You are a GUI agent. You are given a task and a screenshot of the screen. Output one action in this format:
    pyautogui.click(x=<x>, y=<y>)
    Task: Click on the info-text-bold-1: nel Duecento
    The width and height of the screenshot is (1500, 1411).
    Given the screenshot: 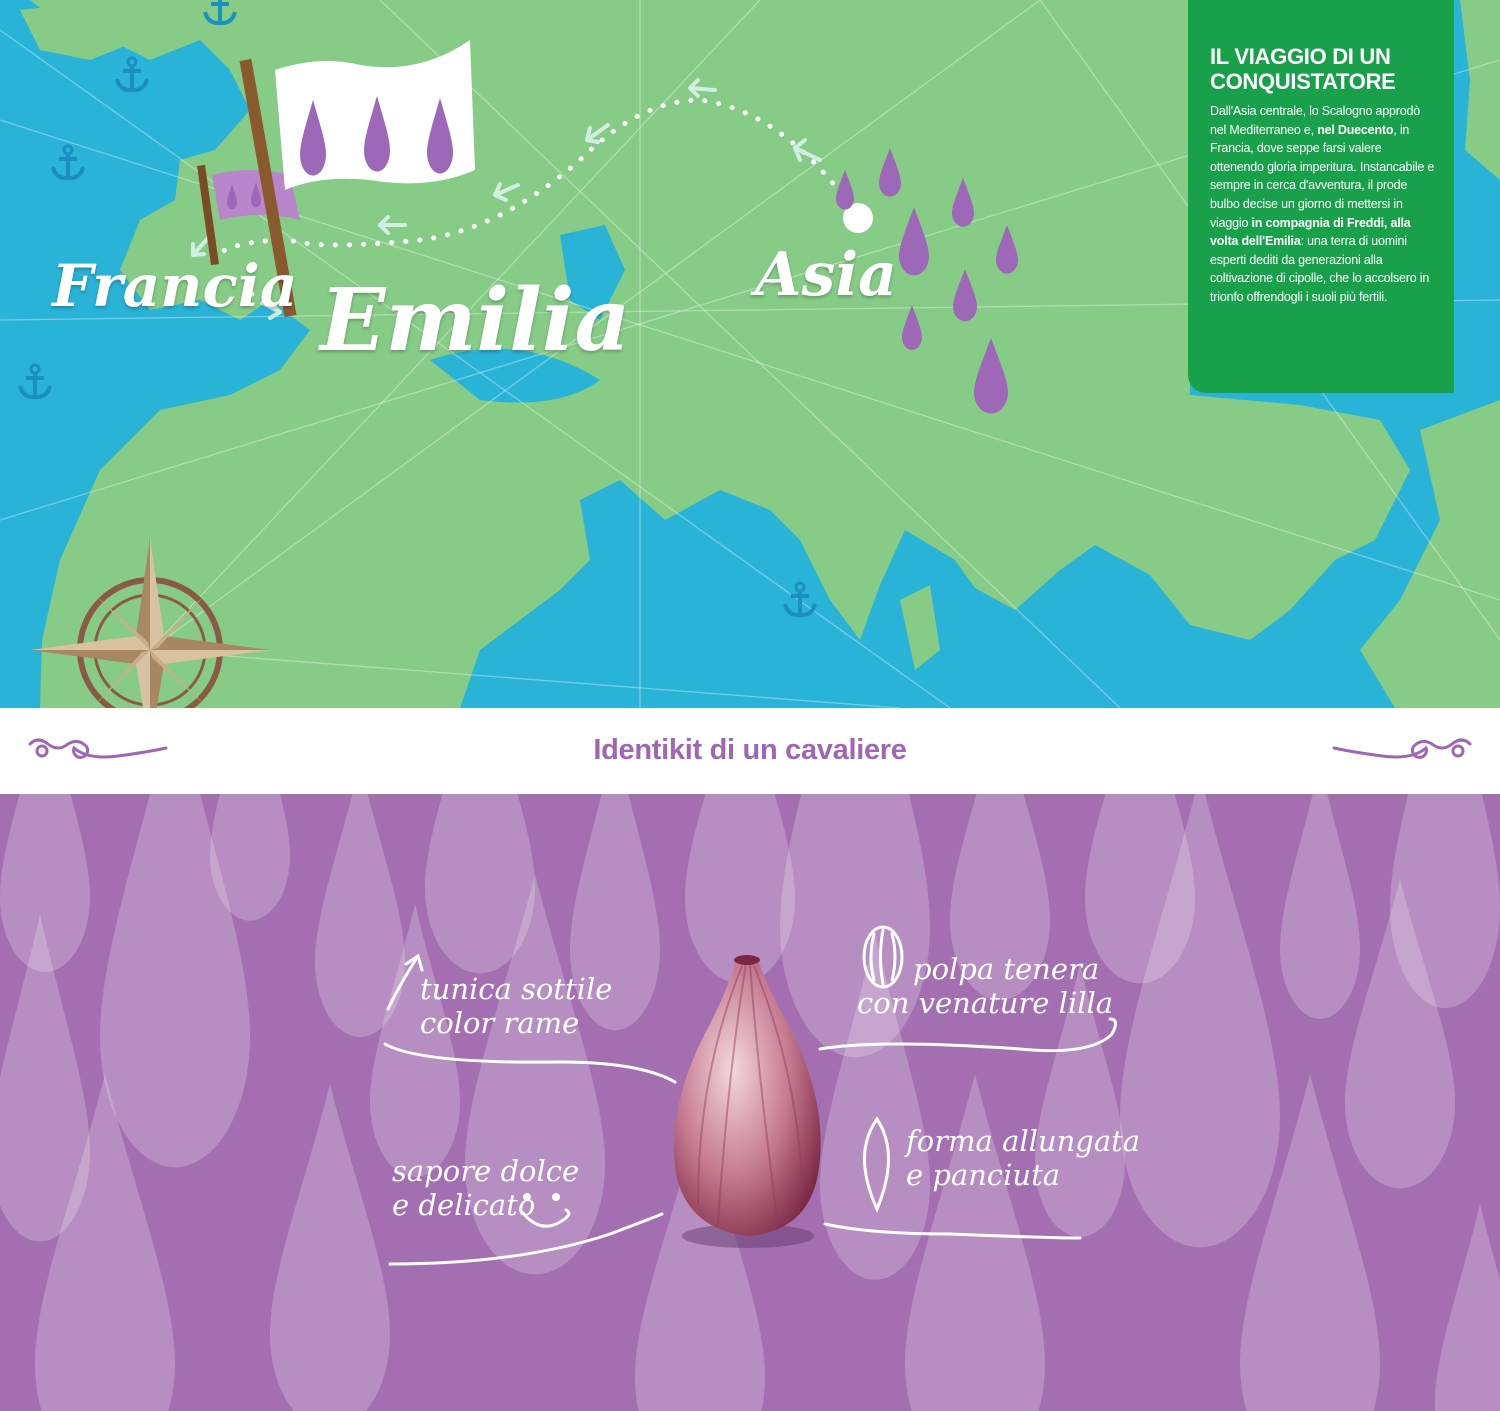 What is the action you would take?
    pyautogui.click(x=1355, y=129)
    